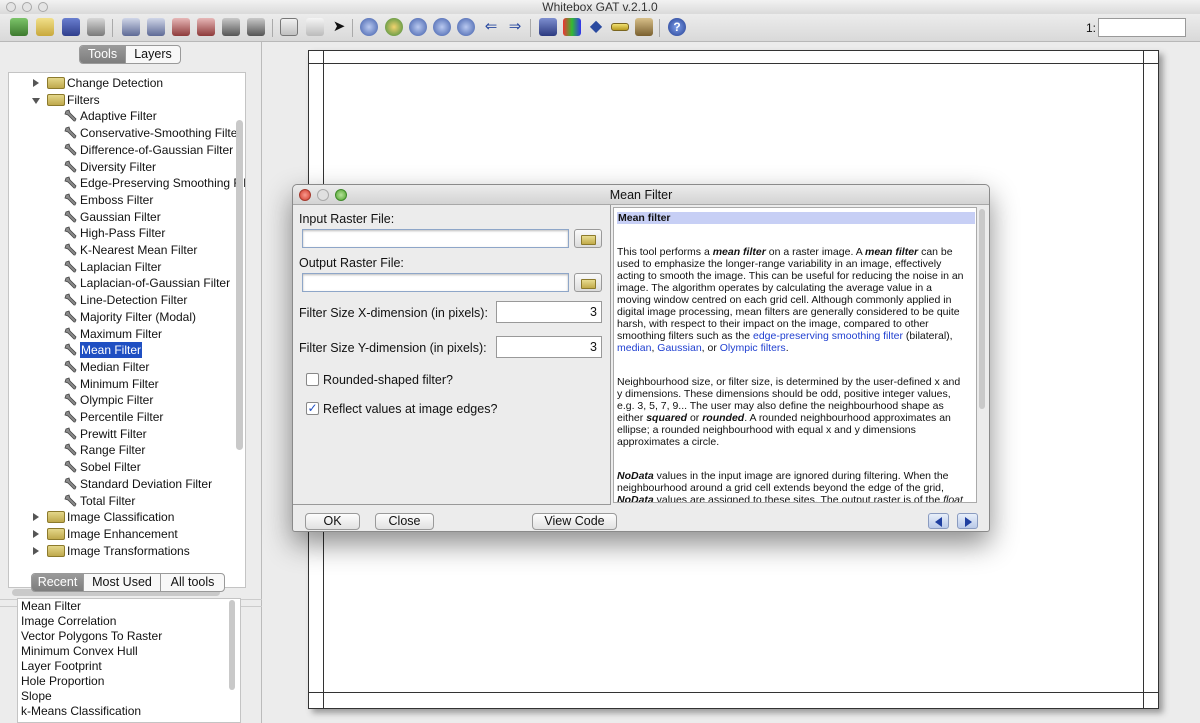 Image resolution: width=1200 pixels, height=723 pixels. What do you see at coordinates (27, 7) in the screenshot?
I see `minimize-window-icon` at bounding box center [27, 7].